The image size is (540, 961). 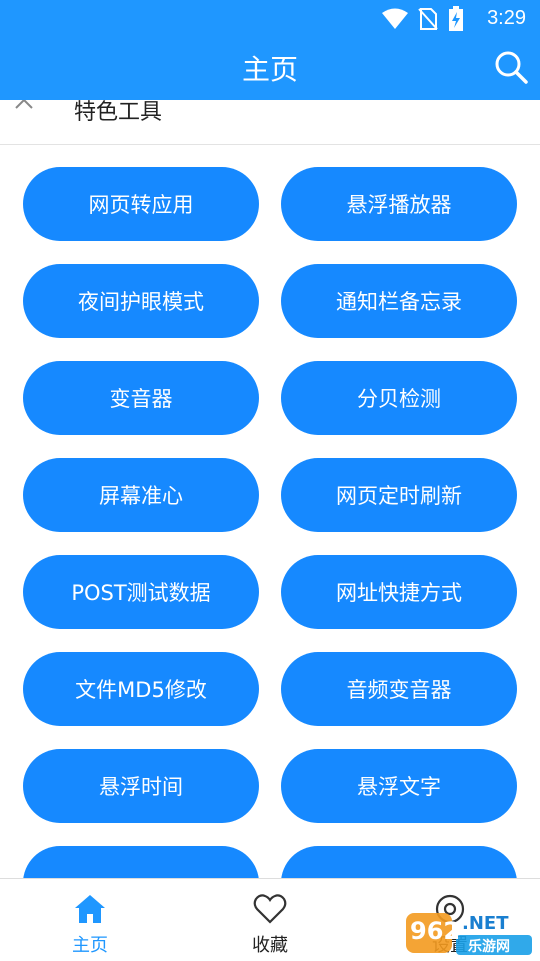 What do you see at coordinates (399, 689) in the screenshot?
I see `tool-button-audio-voice-changer: 音频变音器` at bounding box center [399, 689].